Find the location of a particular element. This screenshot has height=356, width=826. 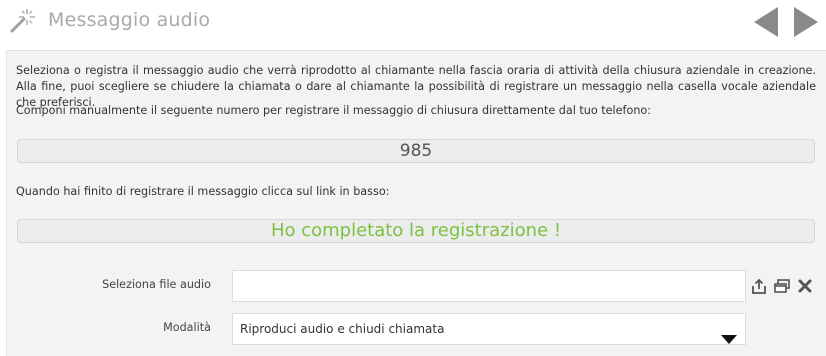

magic-wand-icon is located at coordinates (22, 20).